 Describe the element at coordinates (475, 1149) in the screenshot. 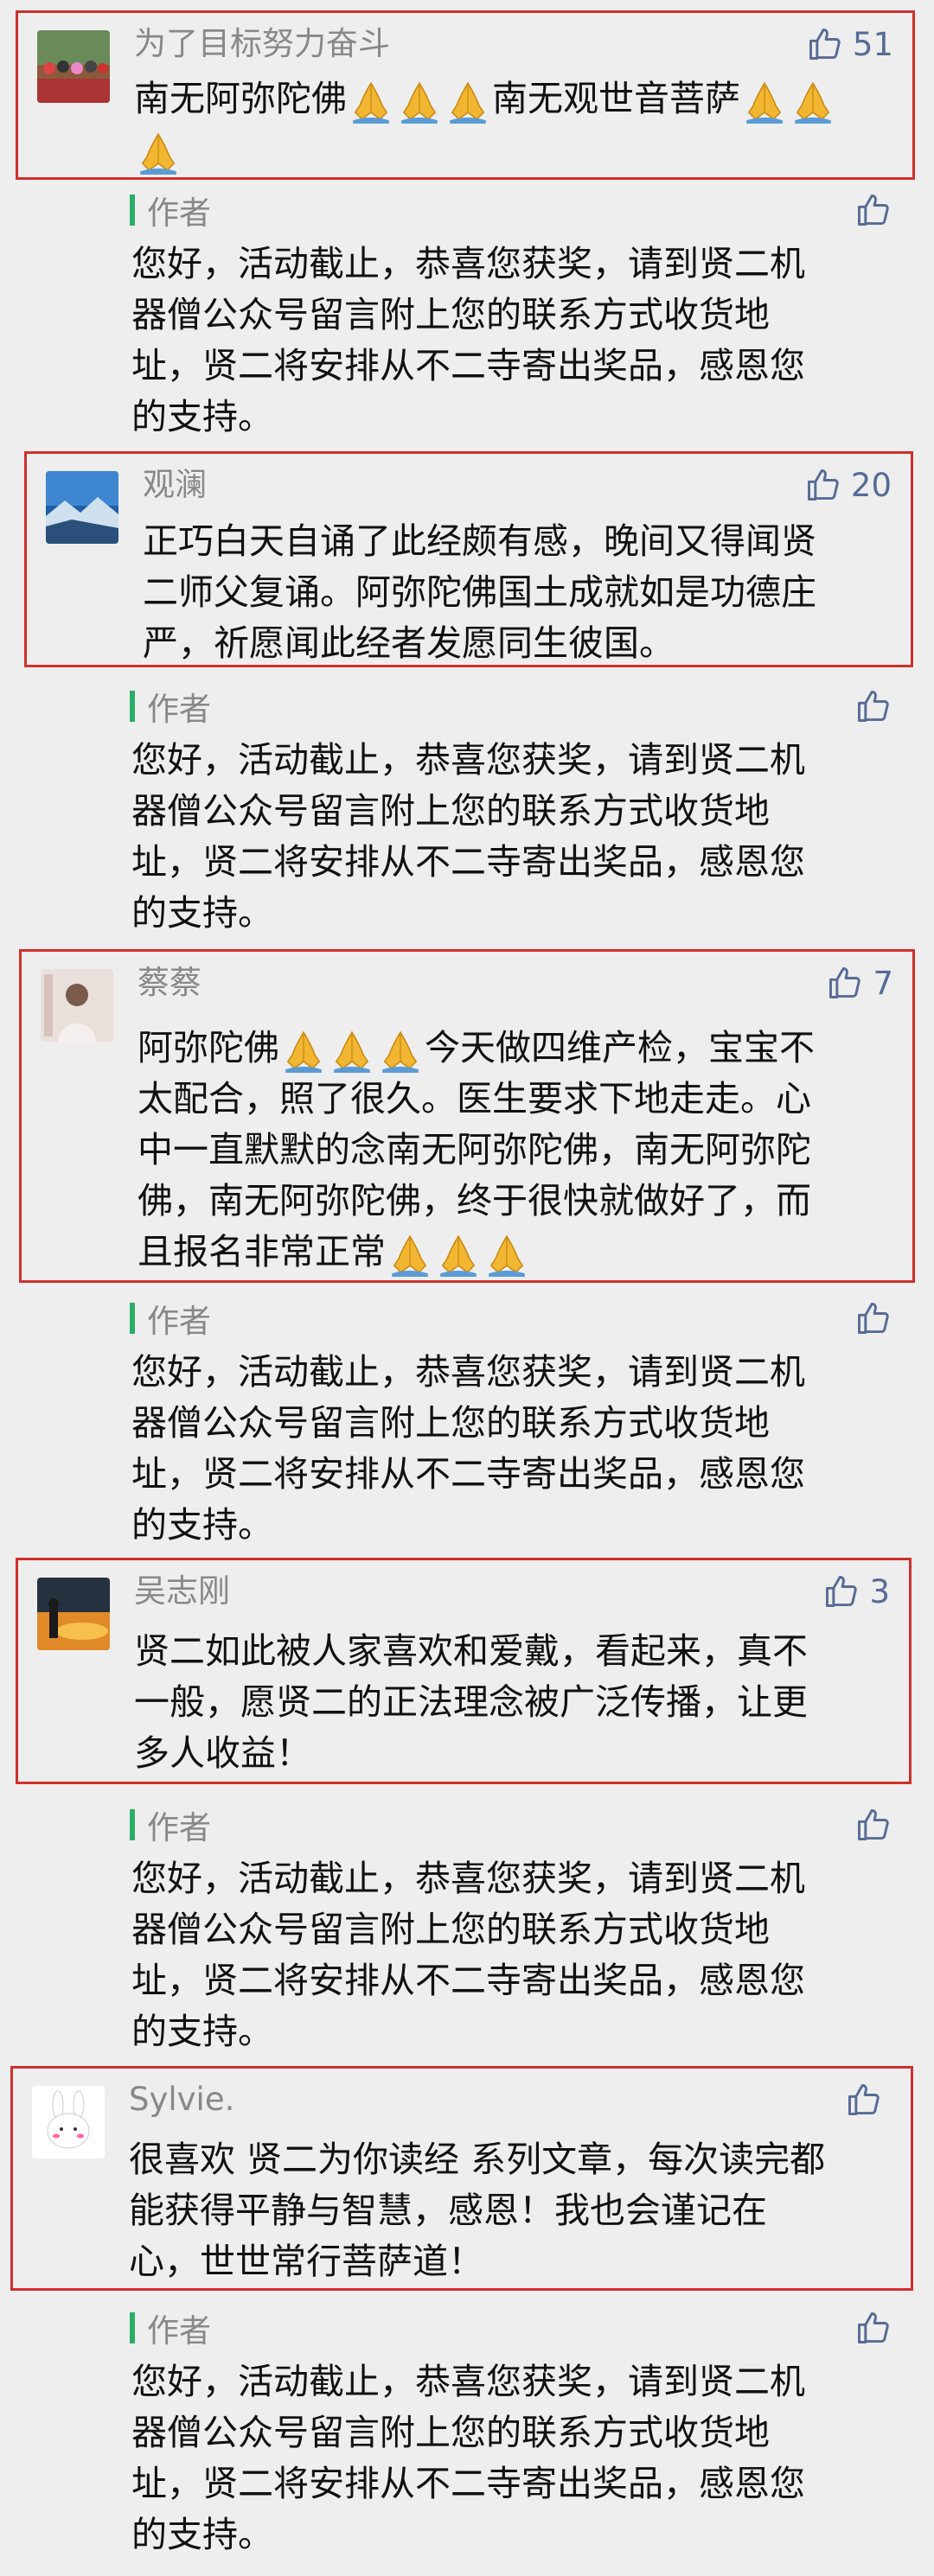

I see `text-line: 中一直默默的念南无阿弥陀佛，南无阿弥陀` at that location.